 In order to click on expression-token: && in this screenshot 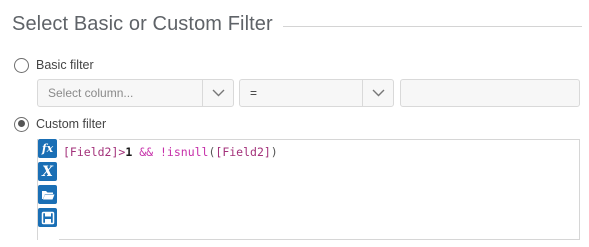, I will do `click(146, 152)`.